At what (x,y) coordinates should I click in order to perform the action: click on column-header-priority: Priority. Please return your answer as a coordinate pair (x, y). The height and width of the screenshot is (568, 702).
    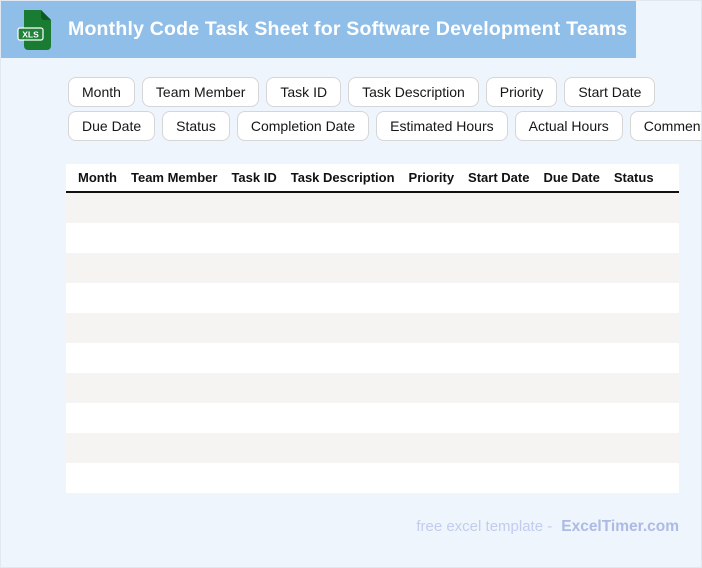
    Looking at the image, I should click on (431, 177).